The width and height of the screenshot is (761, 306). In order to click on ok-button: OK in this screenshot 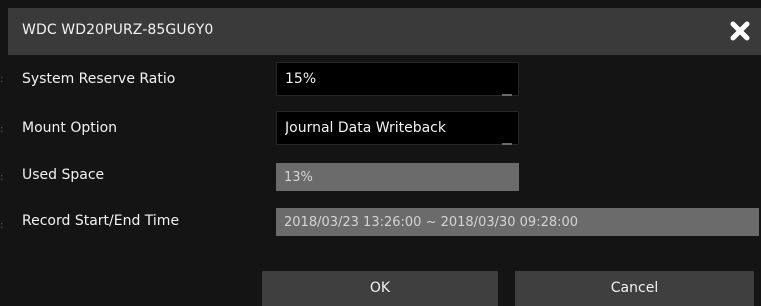, I will do `click(380, 288)`.